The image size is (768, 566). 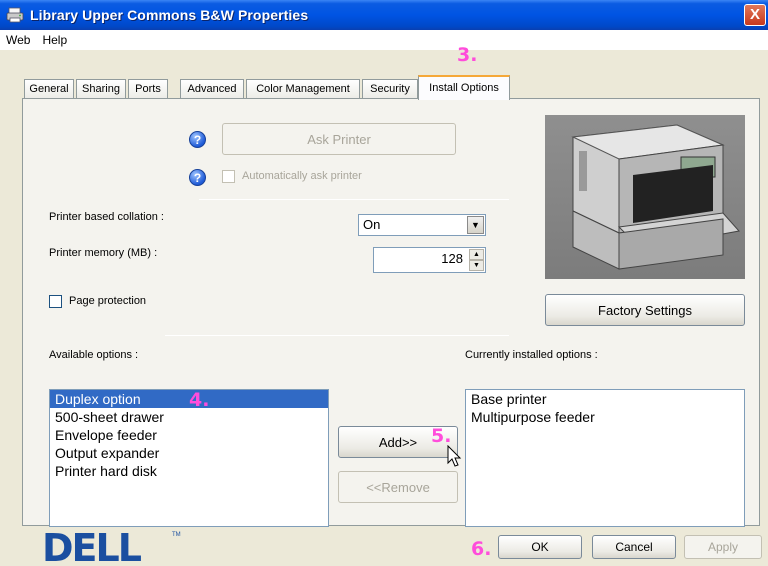 What do you see at coordinates (189, 471) in the screenshot?
I see `list-item-hard-disk: Printer hard disk` at bounding box center [189, 471].